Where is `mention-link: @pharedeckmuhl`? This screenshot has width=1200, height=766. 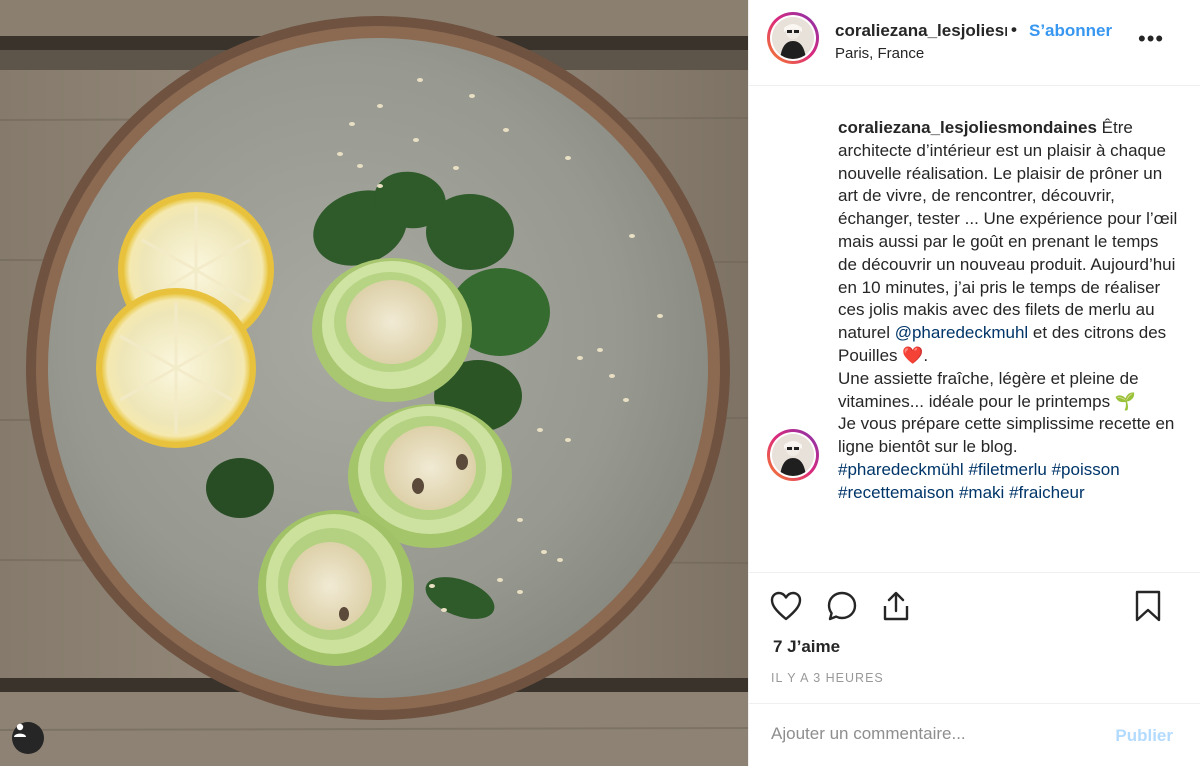
mention-link: @pharedeckmuhl is located at coordinates (962, 332).